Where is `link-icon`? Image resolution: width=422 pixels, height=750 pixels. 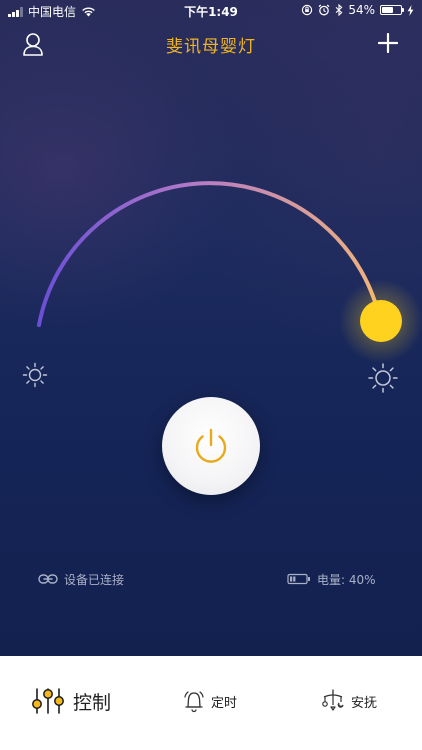 link-icon is located at coordinates (48, 579).